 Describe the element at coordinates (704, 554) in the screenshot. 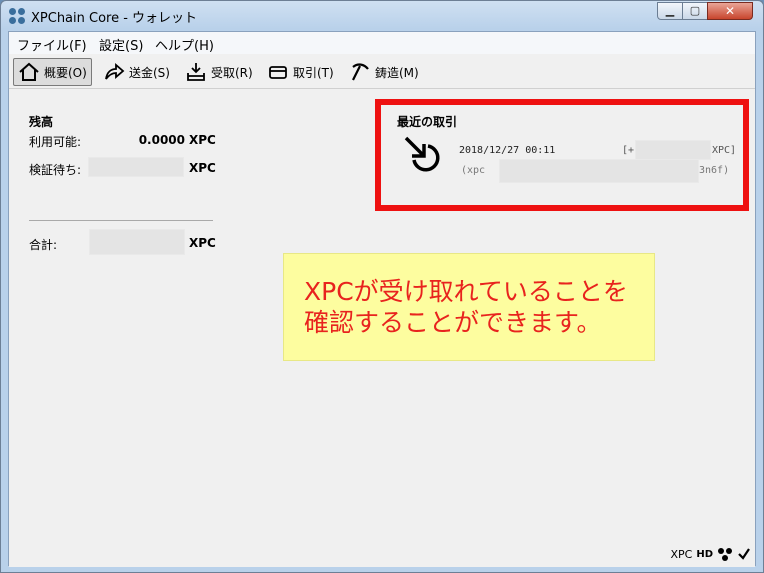

I see `hd-badge: HD` at that location.